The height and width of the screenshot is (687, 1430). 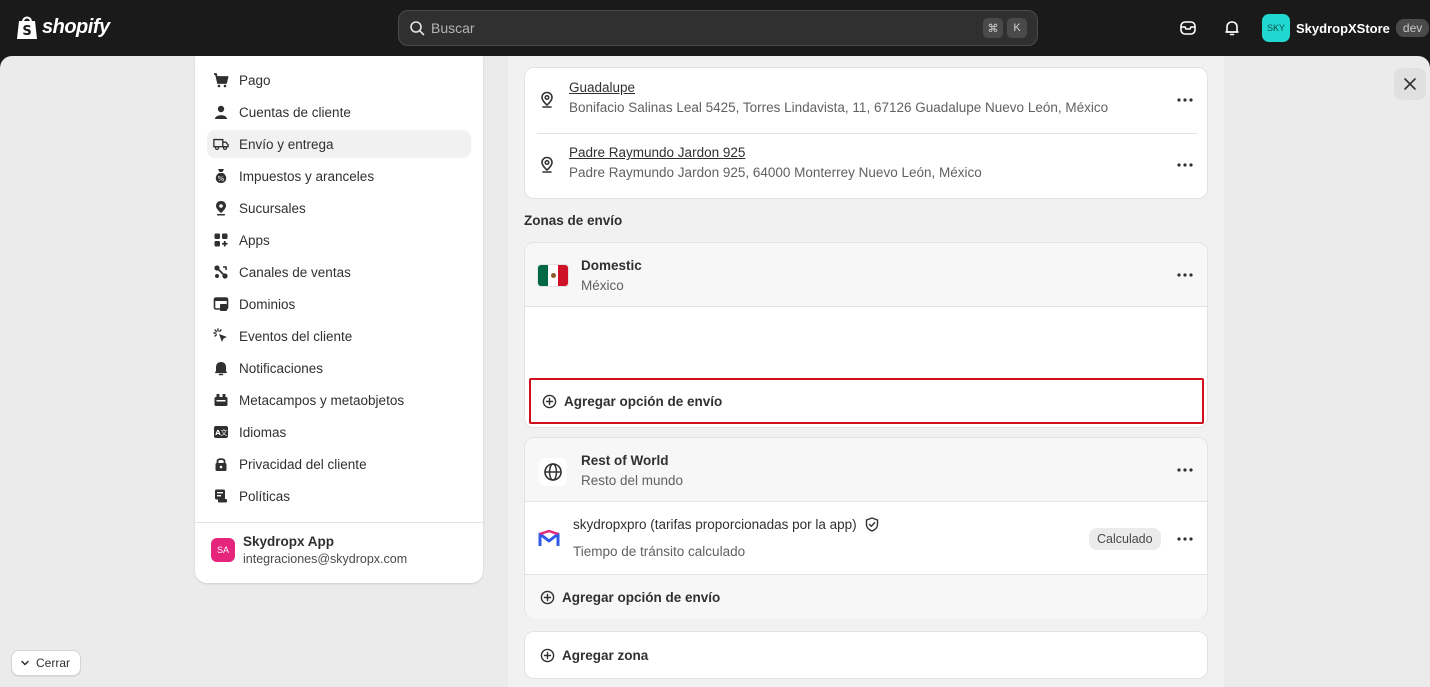 I want to click on zone-name: Domestic, so click(x=611, y=265).